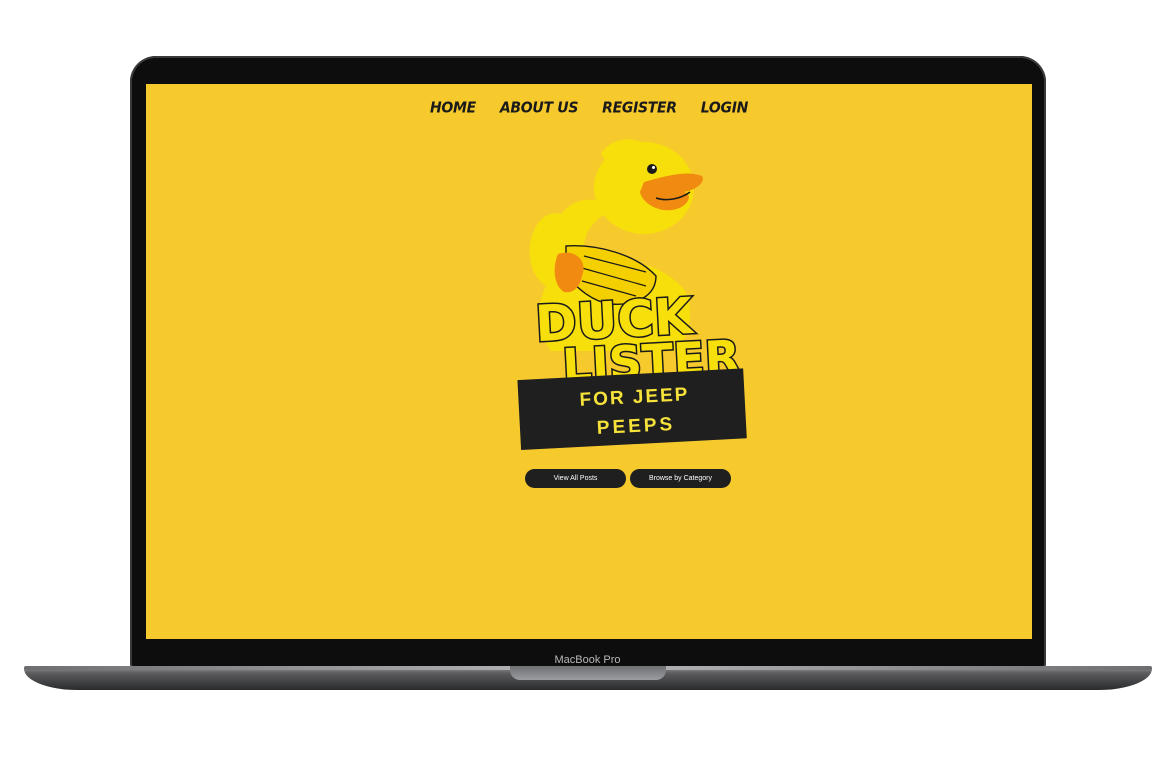 The height and width of the screenshot is (783, 1175). Describe the element at coordinates (587, 660) in the screenshot. I see `device-label: MacBook Pro` at that location.